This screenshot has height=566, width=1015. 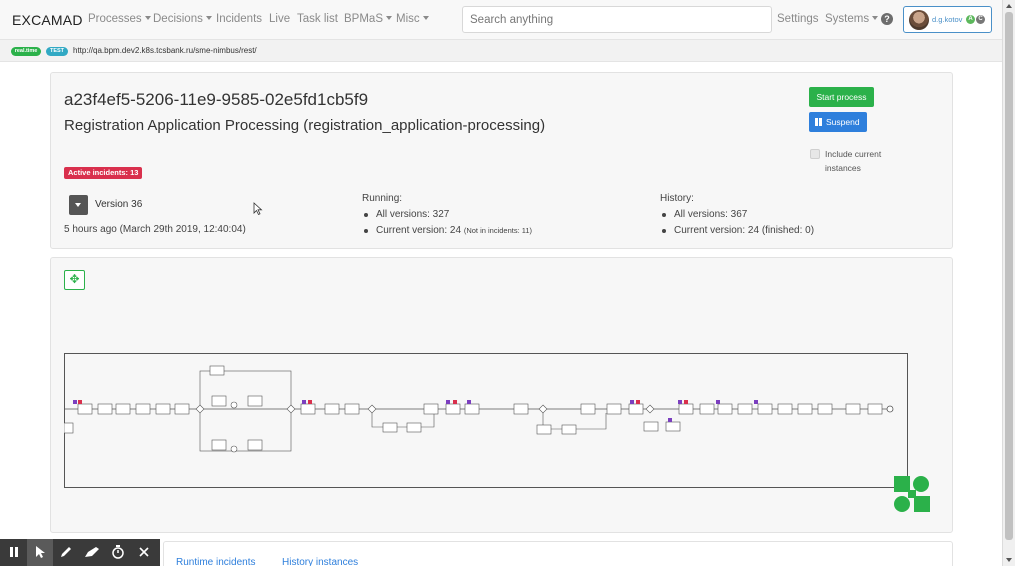 What do you see at coordinates (317, 19) in the screenshot?
I see `nav-task-list: Task list` at bounding box center [317, 19].